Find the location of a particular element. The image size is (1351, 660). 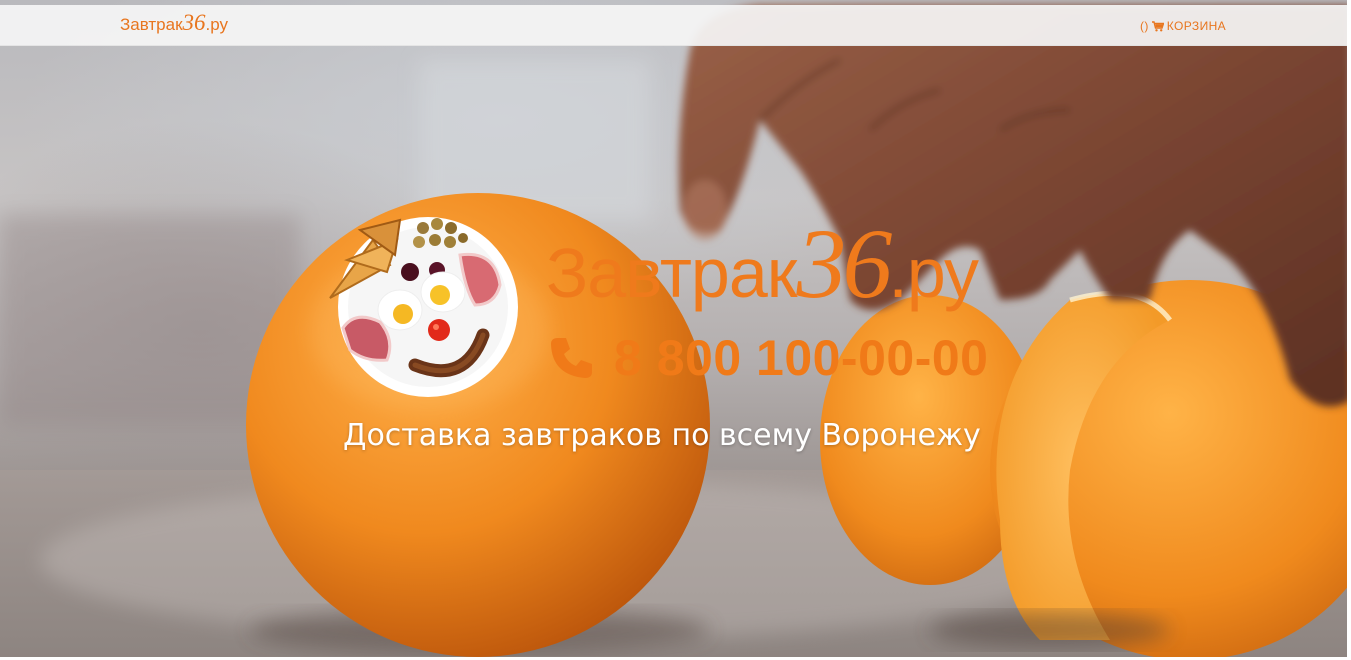

cart-icon is located at coordinates (1157, 25).